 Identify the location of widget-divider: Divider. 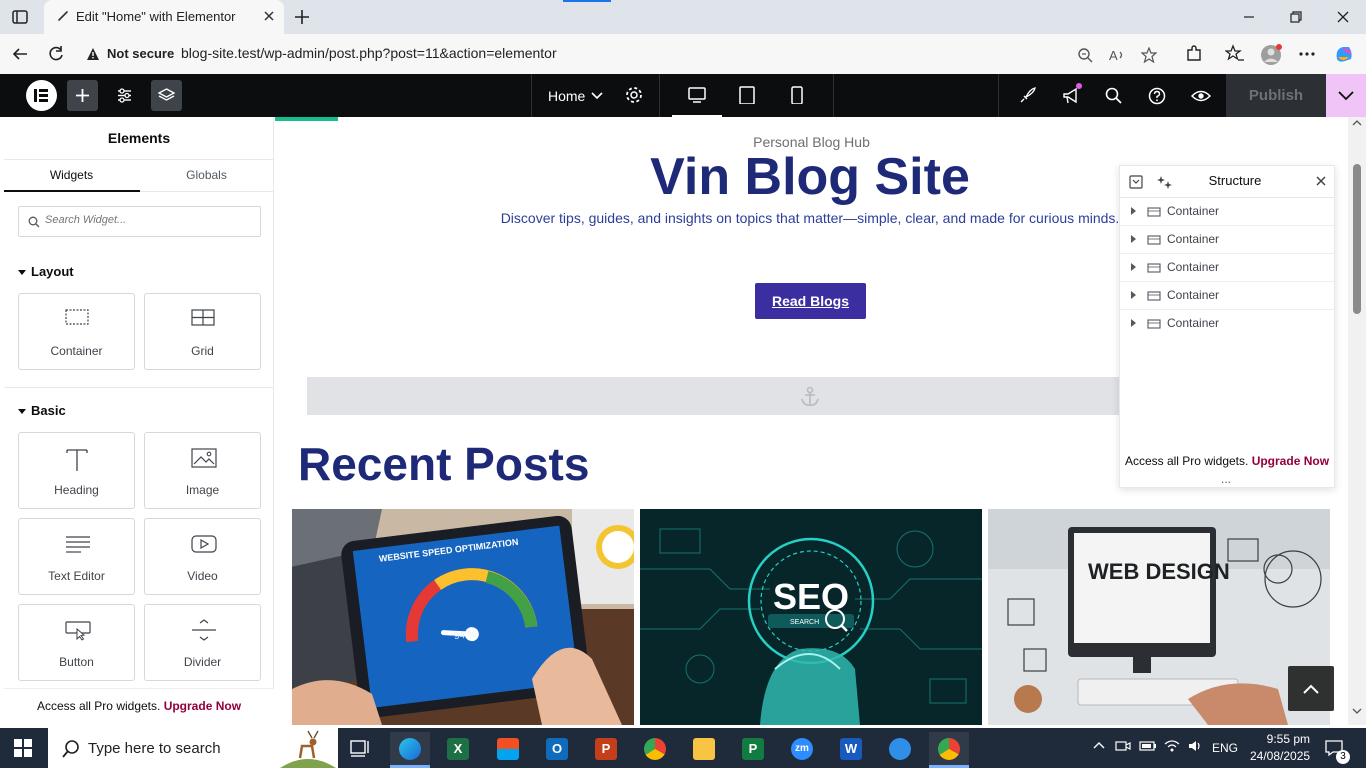
(202, 642).